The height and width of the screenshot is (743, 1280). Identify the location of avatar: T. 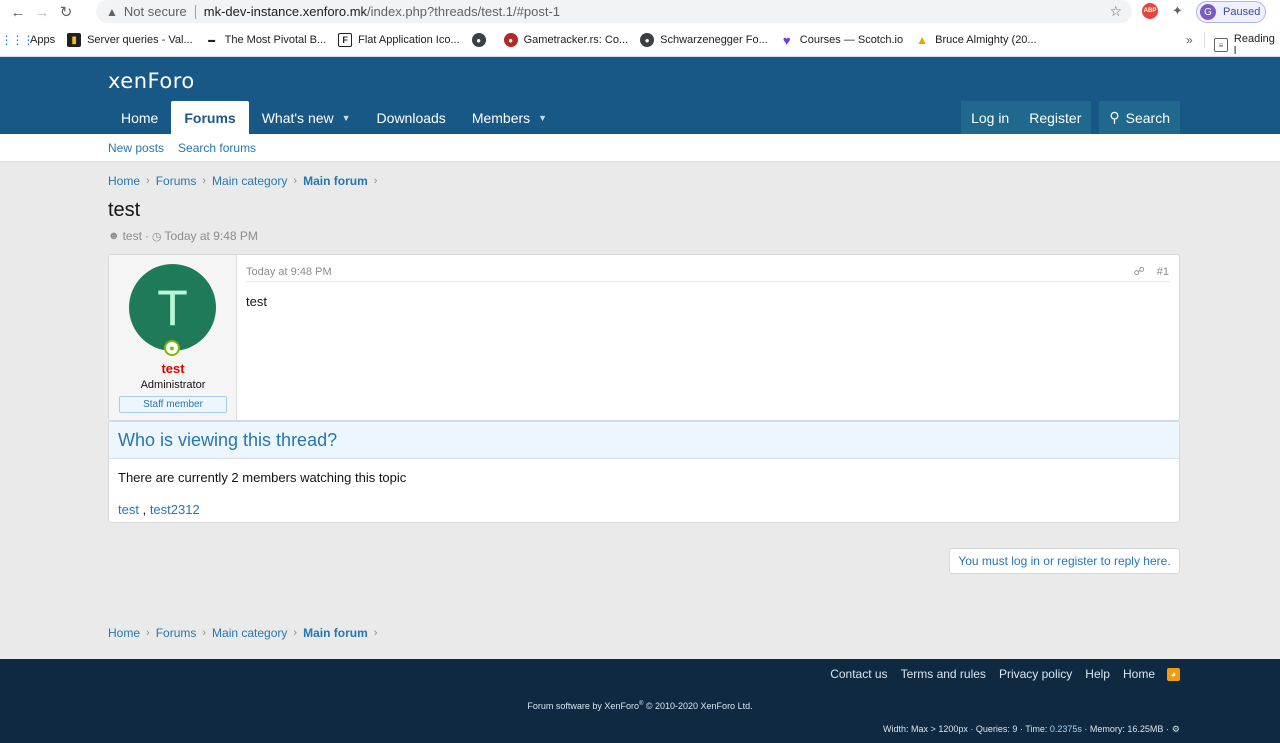
(172, 307).